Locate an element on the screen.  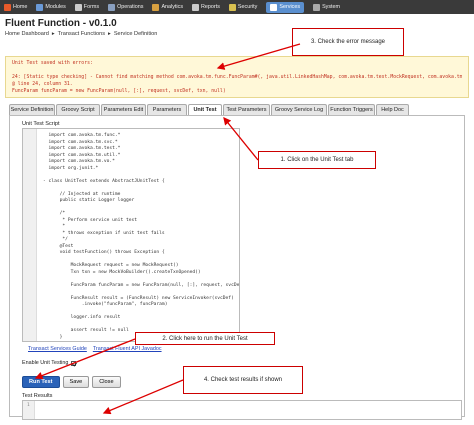
nav-item-security: Security is located at coordinates (243, 7).